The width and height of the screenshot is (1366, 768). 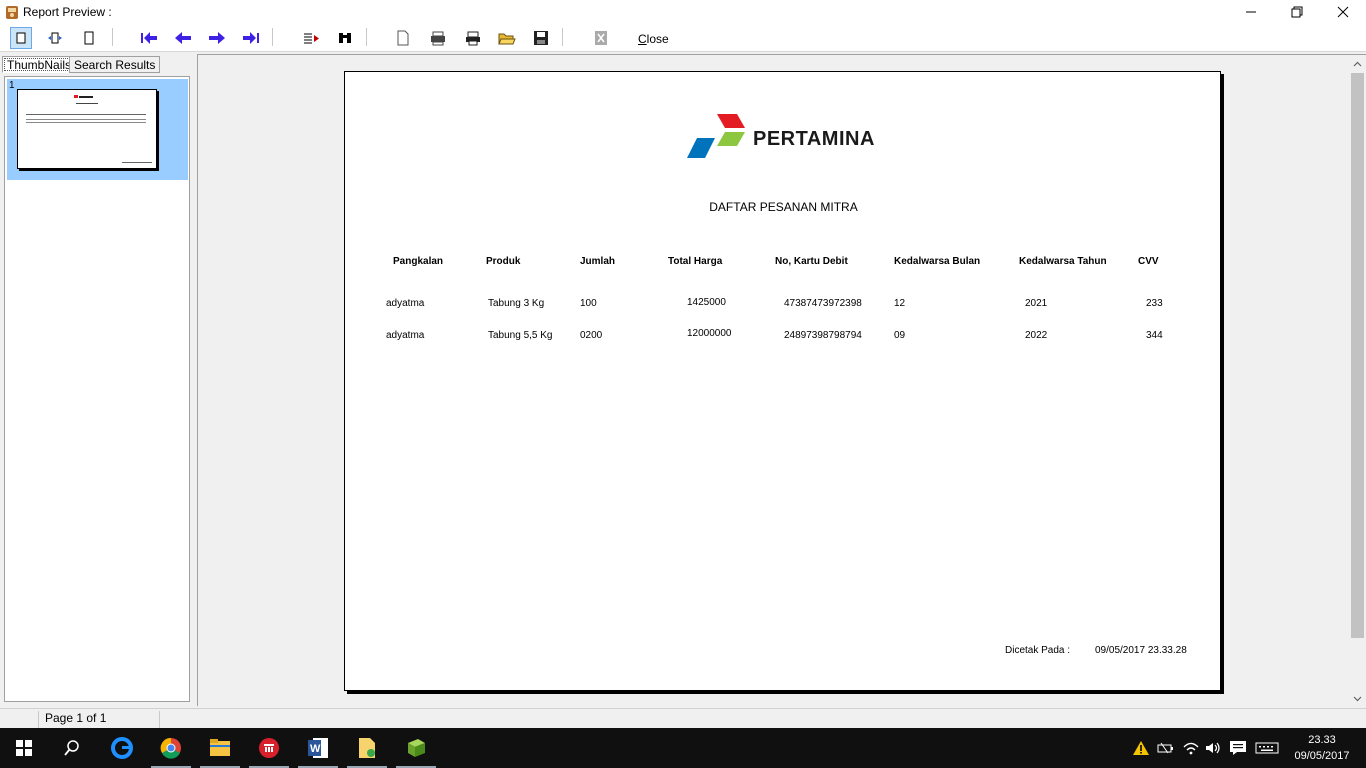 I want to click on go-to-page-icon, so click(x=311, y=38).